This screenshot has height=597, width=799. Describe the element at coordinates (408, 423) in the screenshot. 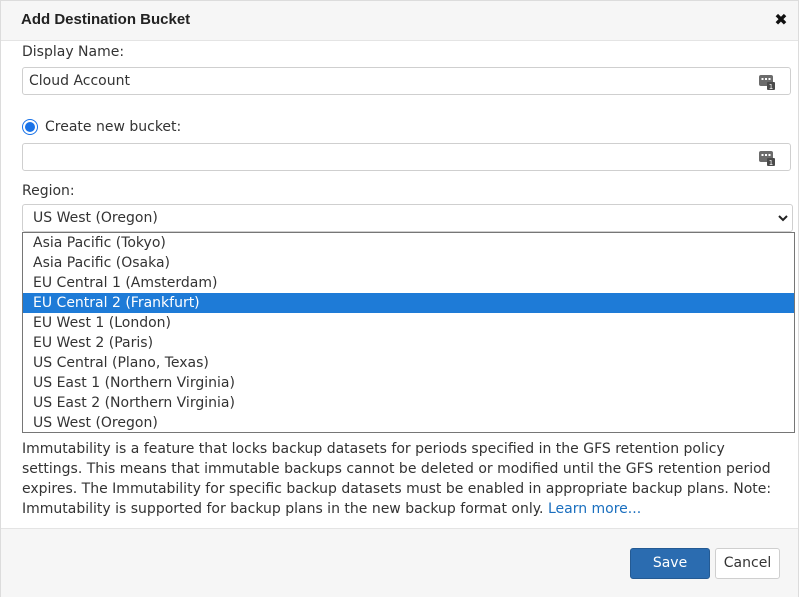

I see `region-option-oregon: US West (Oregon)` at that location.